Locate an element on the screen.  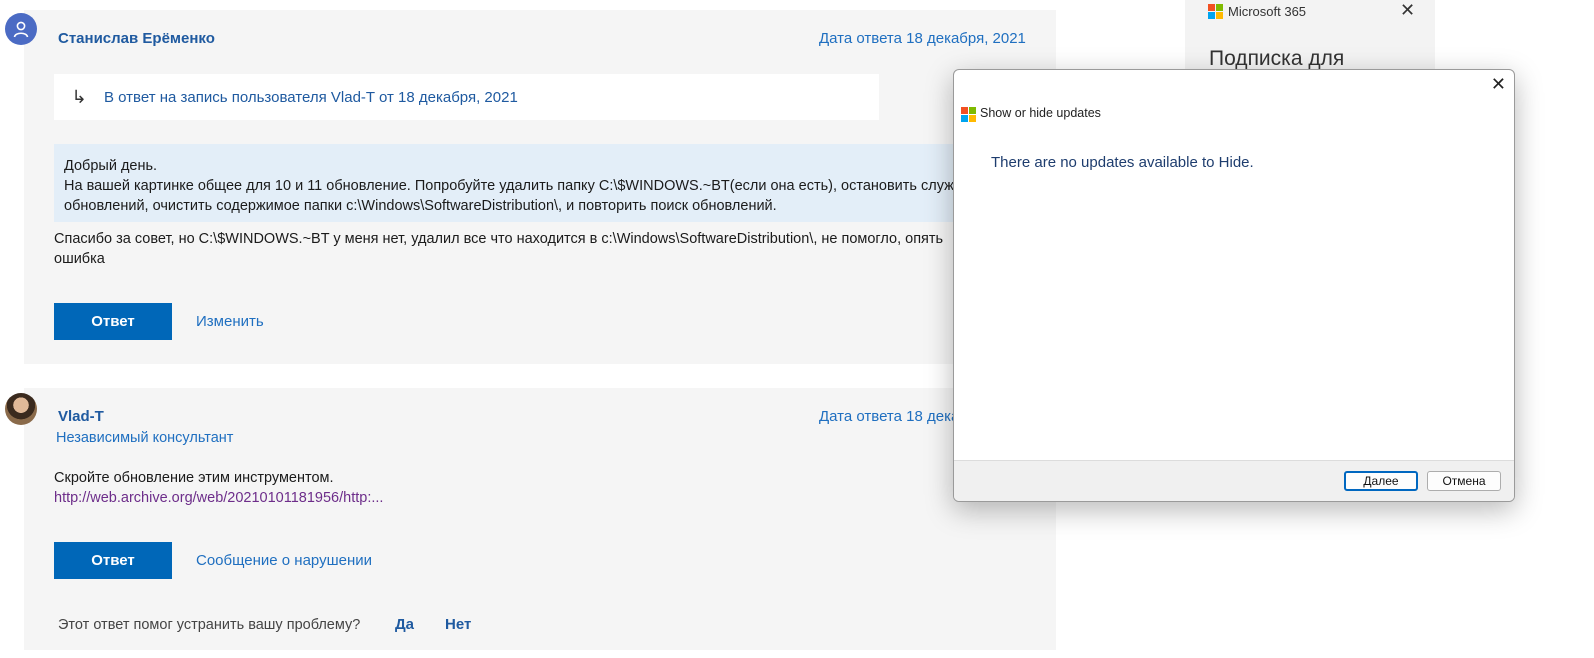
body-line: ошибка is located at coordinates (79, 259).